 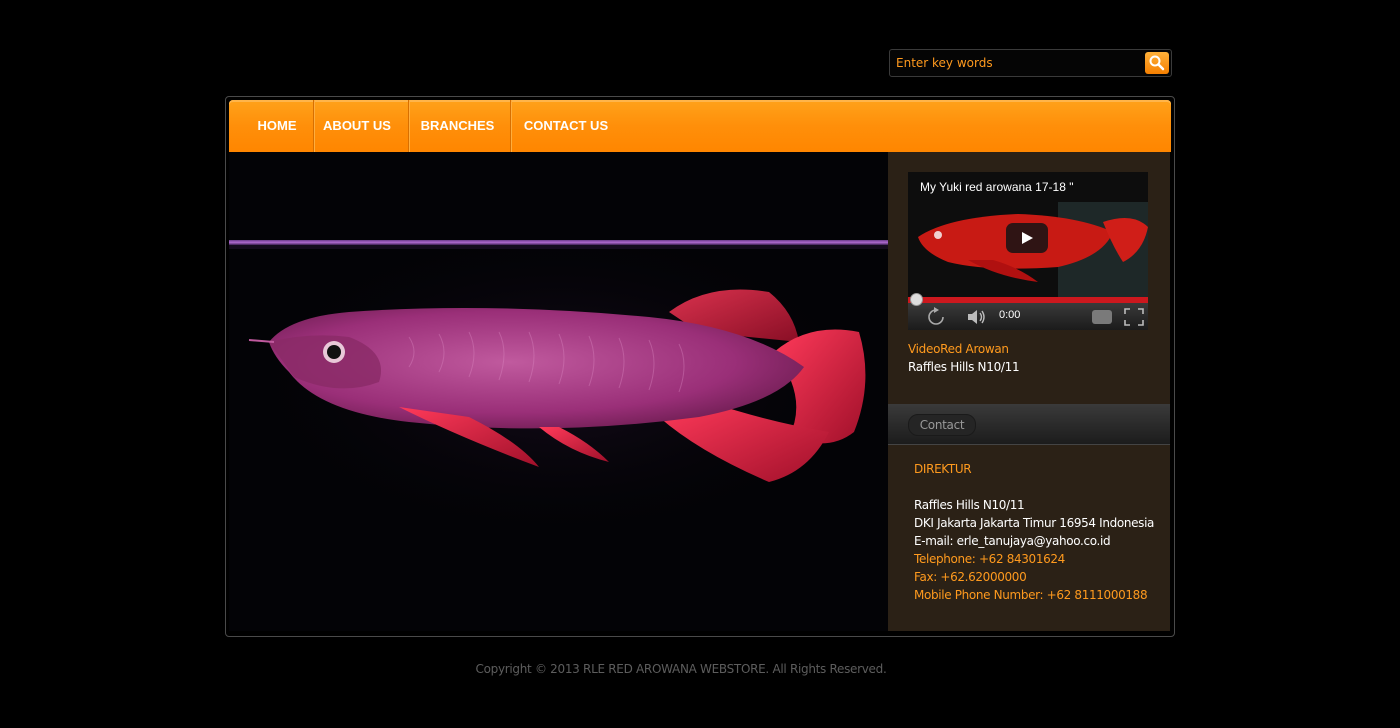 I want to click on video-title: My Yuki red arowana 17-18 ", so click(x=997, y=187).